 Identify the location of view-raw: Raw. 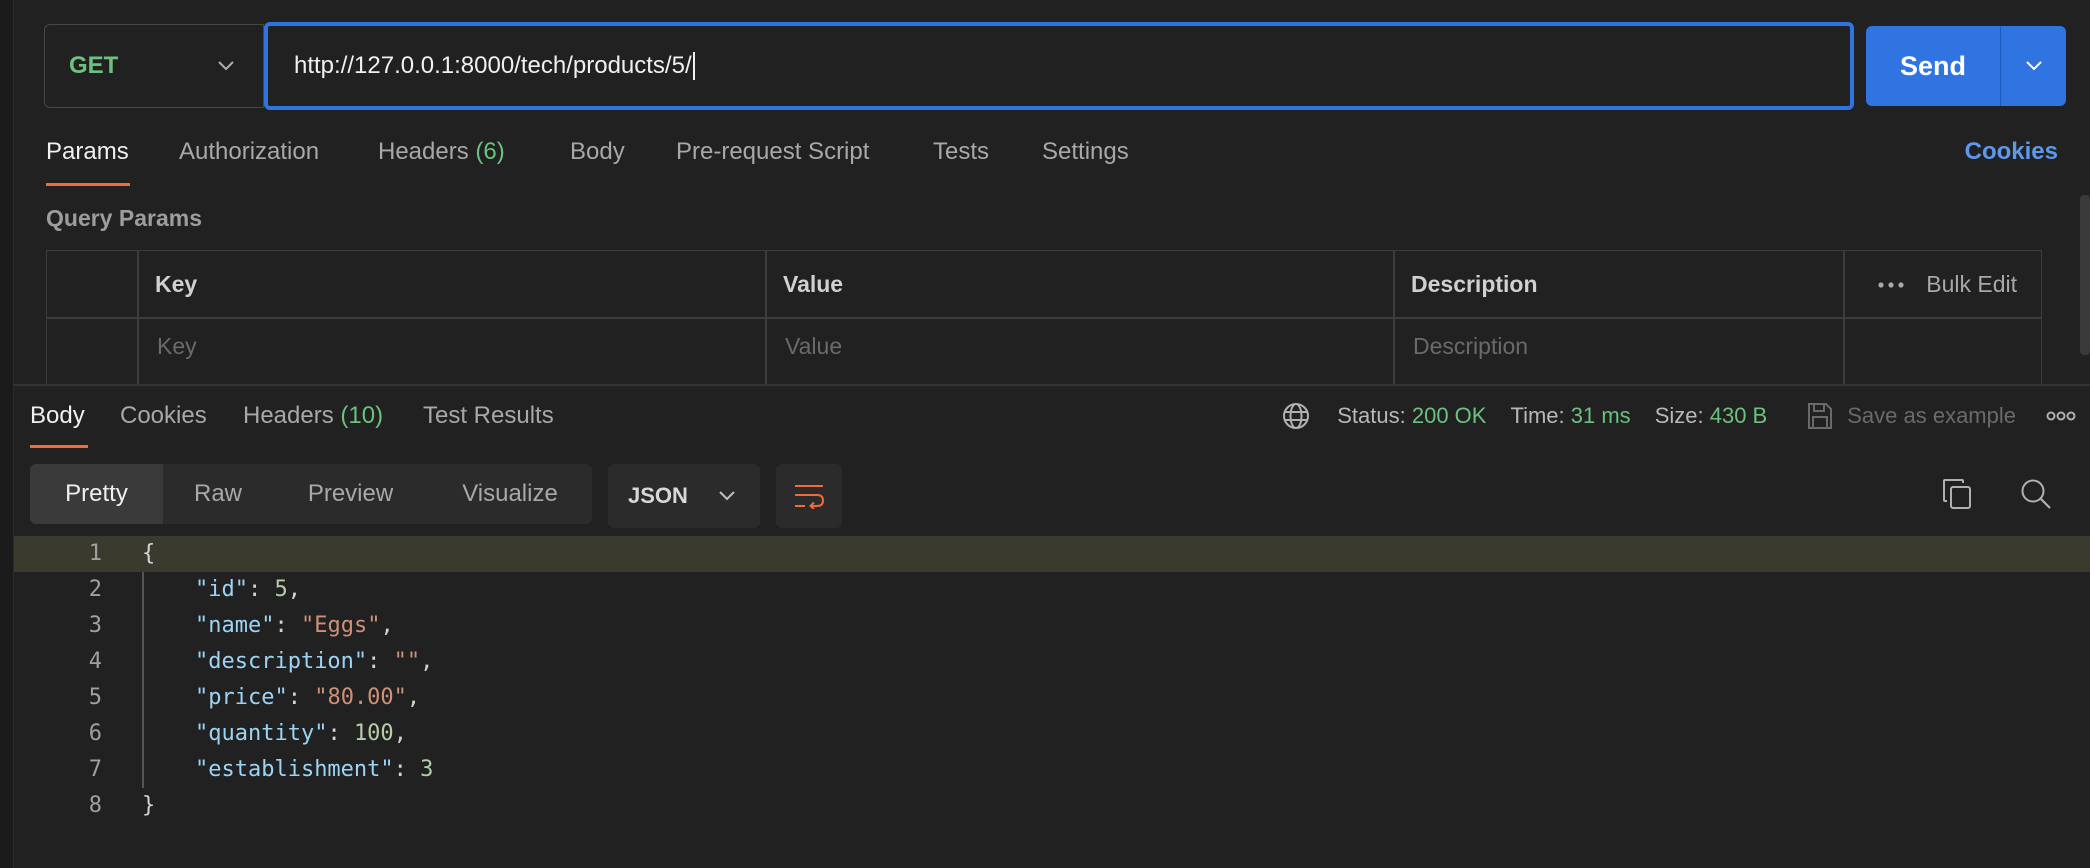
(218, 494).